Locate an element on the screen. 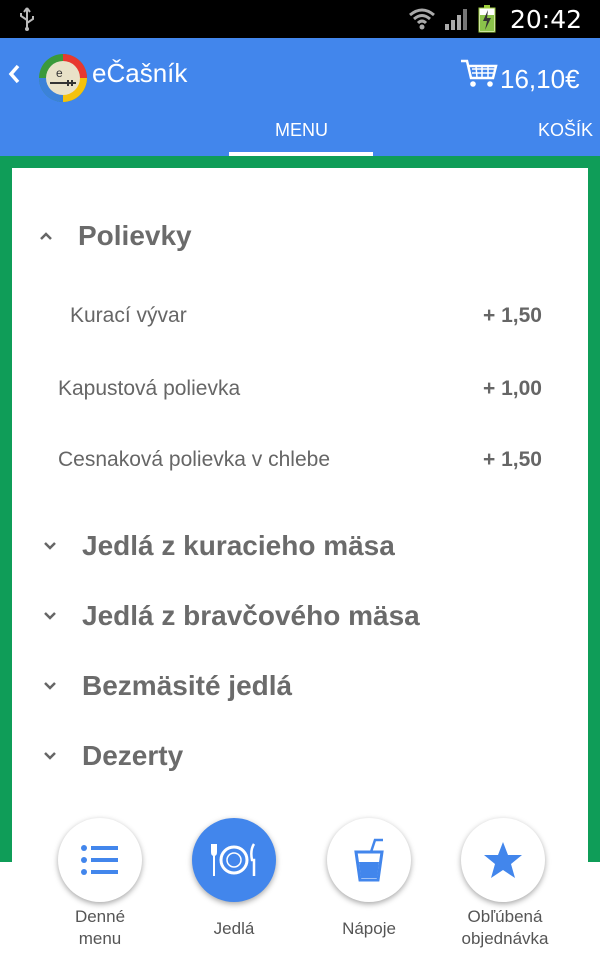 The width and height of the screenshot is (600, 960). tab-kosik: KOŠÍK is located at coordinates (565, 130).